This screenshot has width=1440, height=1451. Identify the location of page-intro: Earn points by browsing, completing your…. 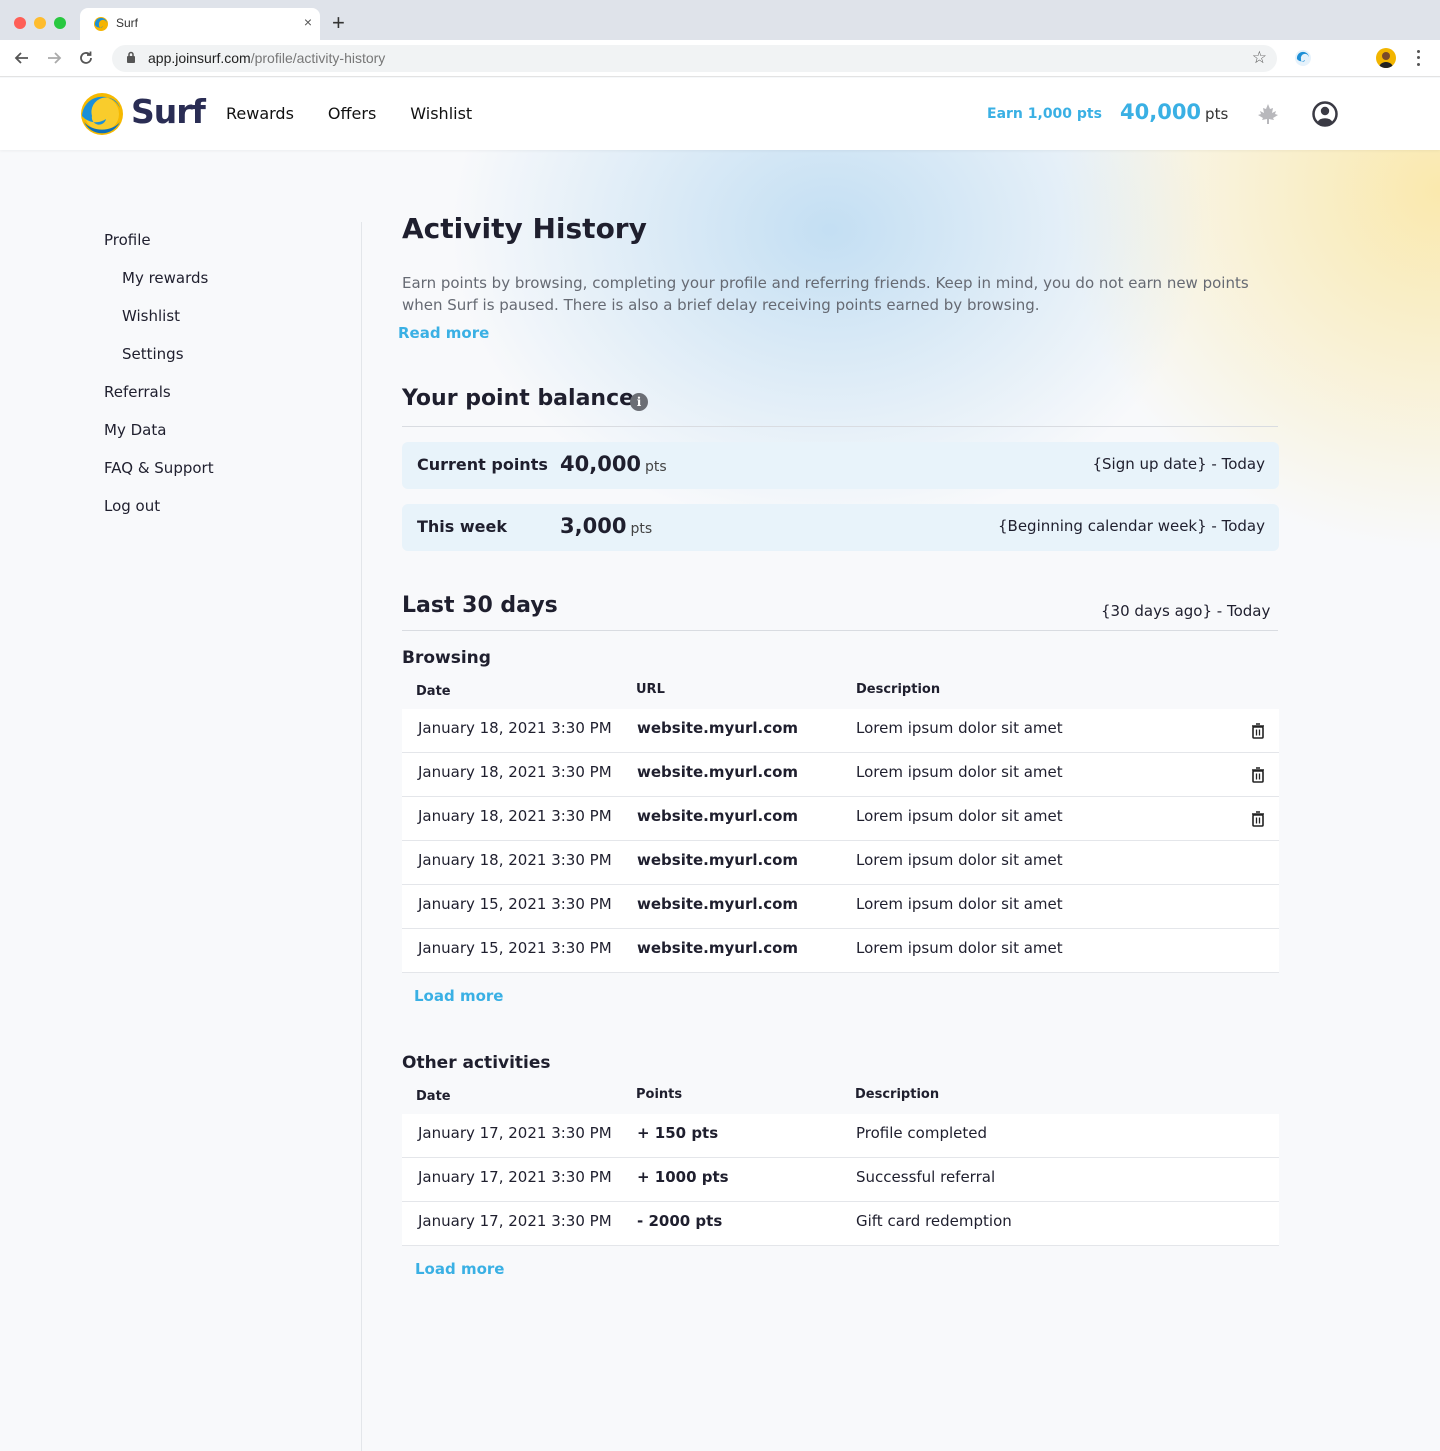
(825, 294).